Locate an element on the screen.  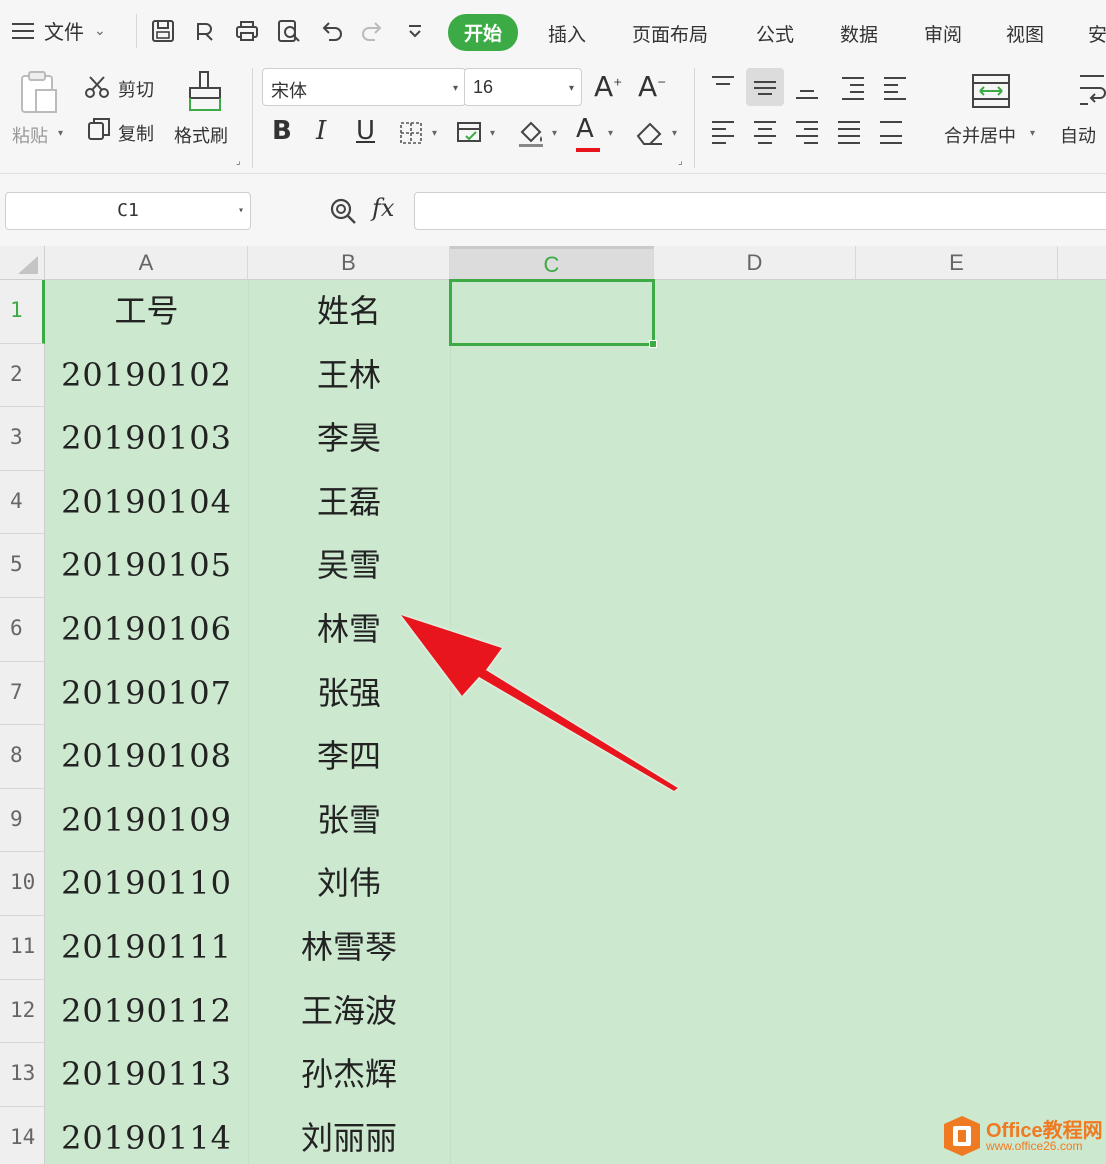
decrease-indent-icon is located at coordinates (853, 87).